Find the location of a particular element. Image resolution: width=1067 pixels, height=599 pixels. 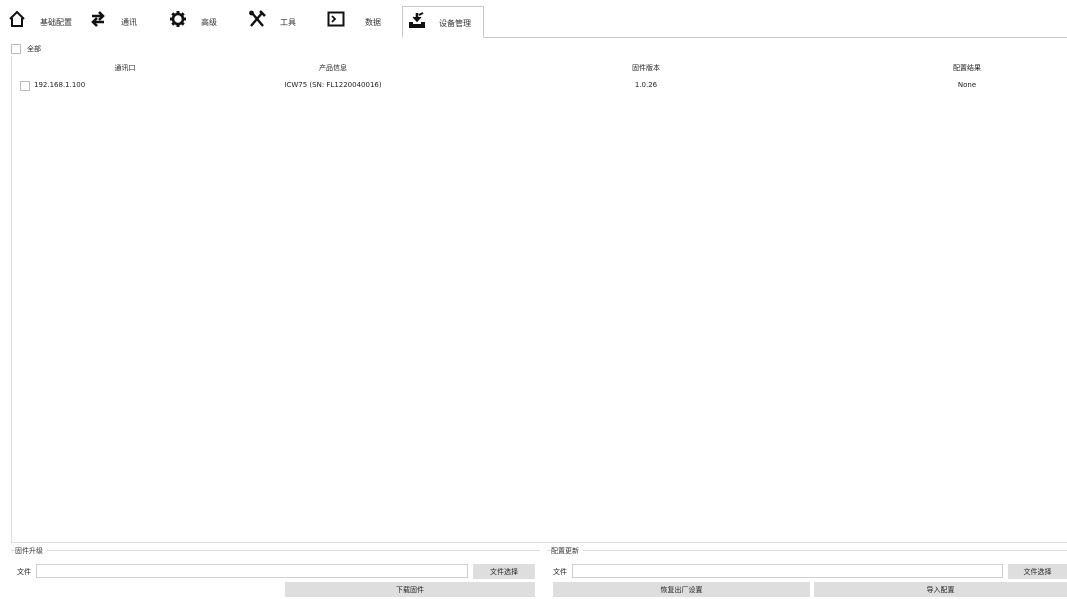

home-icon is located at coordinates (17, 18).